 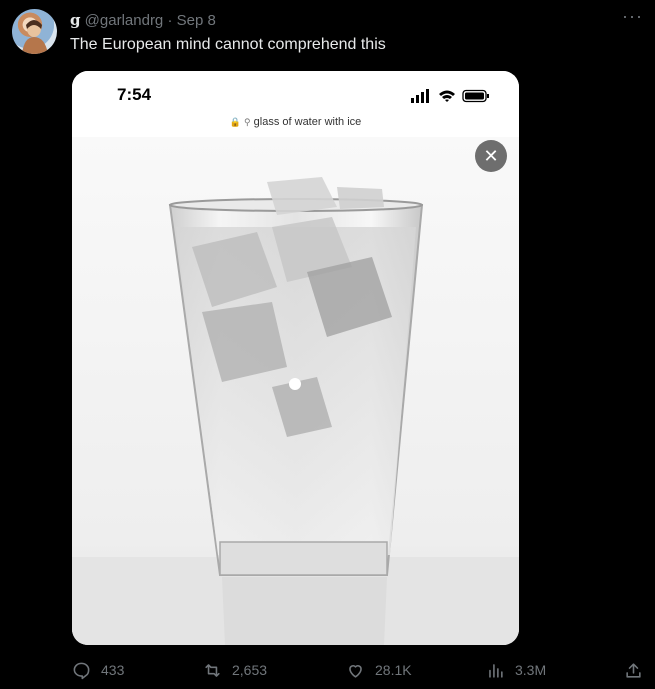 I want to click on tweet-header: g @garlandrg · Sep 8, so click(x=143, y=20).